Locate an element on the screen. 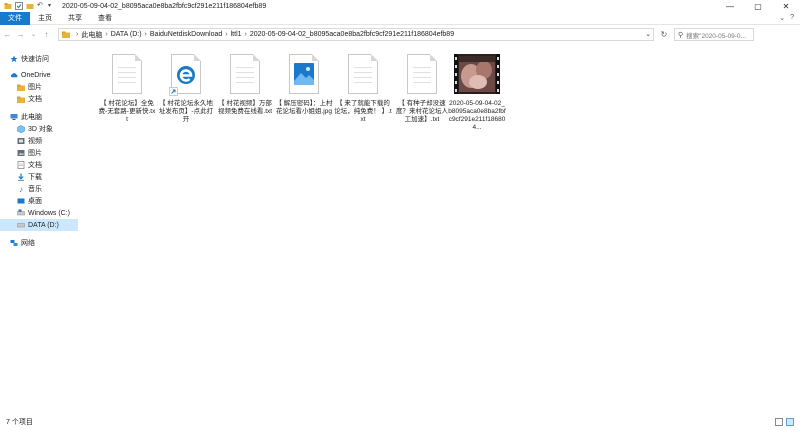 This screenshot has width=800, height=430. tab-share: 共享 is located at coordinates (75, 18).